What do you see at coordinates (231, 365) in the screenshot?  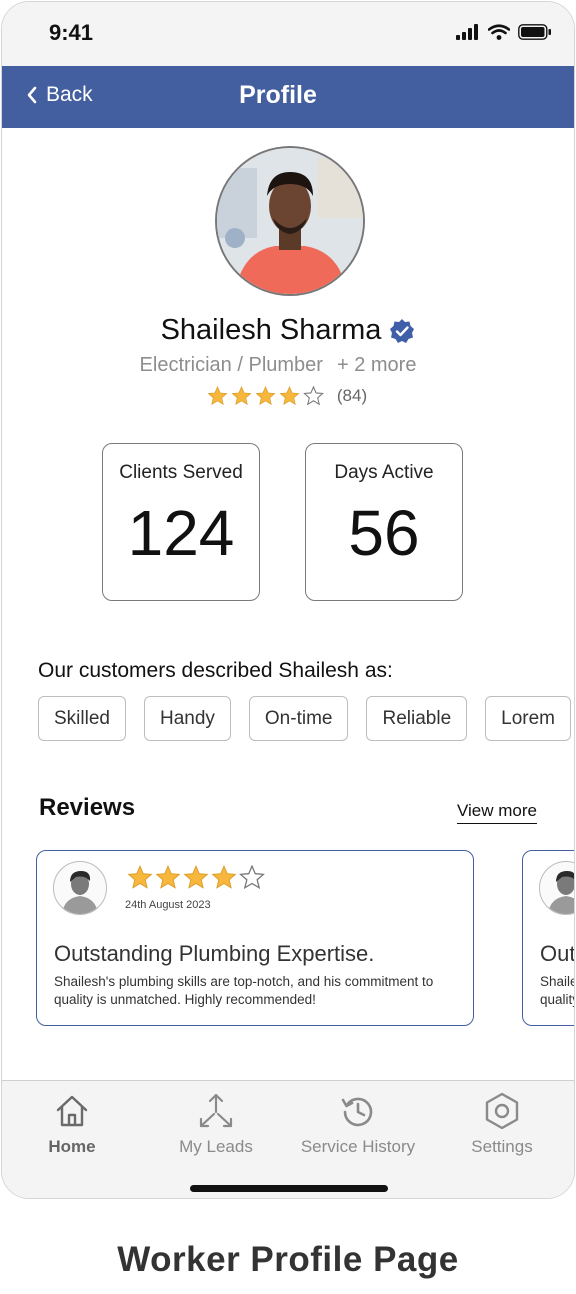 I see `roles-text: Electrician / Plumber` at bounding box center [231, 365].